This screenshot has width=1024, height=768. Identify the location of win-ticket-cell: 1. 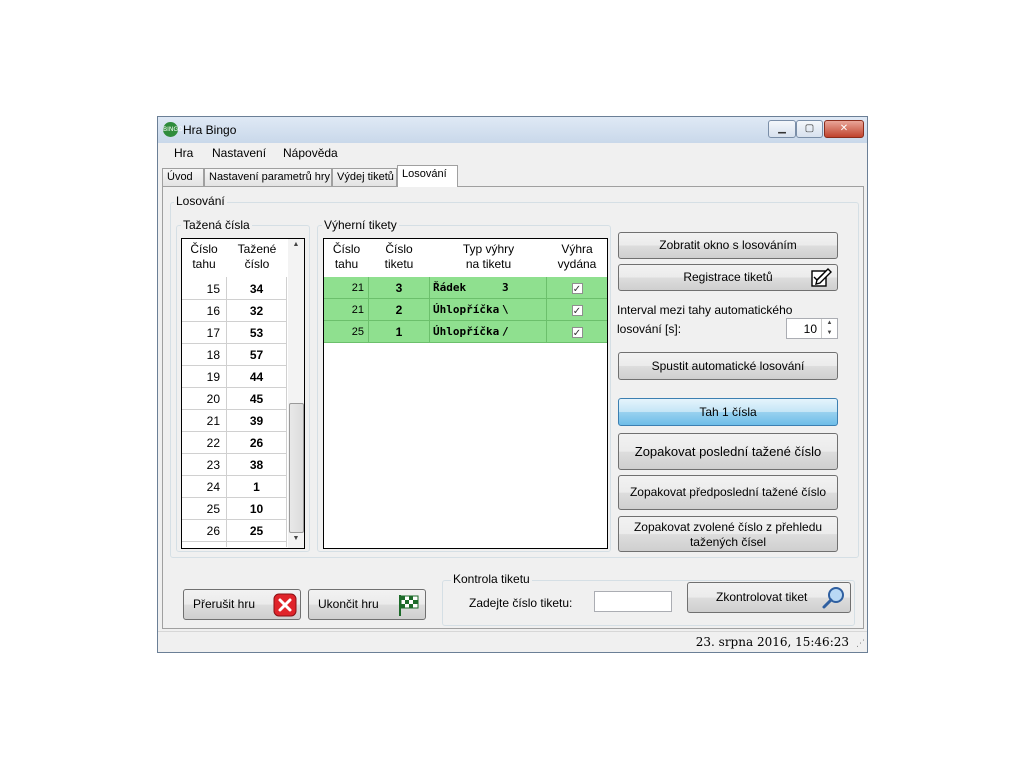
(399, 332).